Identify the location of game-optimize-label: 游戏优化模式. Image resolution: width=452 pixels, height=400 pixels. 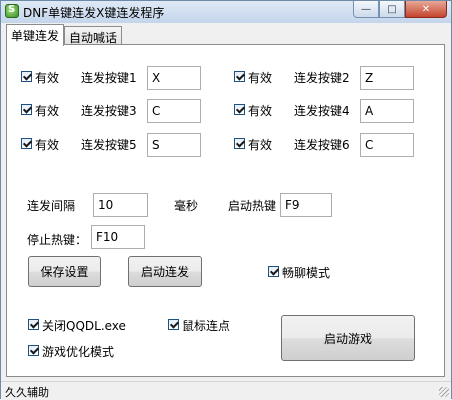
(78, 352).